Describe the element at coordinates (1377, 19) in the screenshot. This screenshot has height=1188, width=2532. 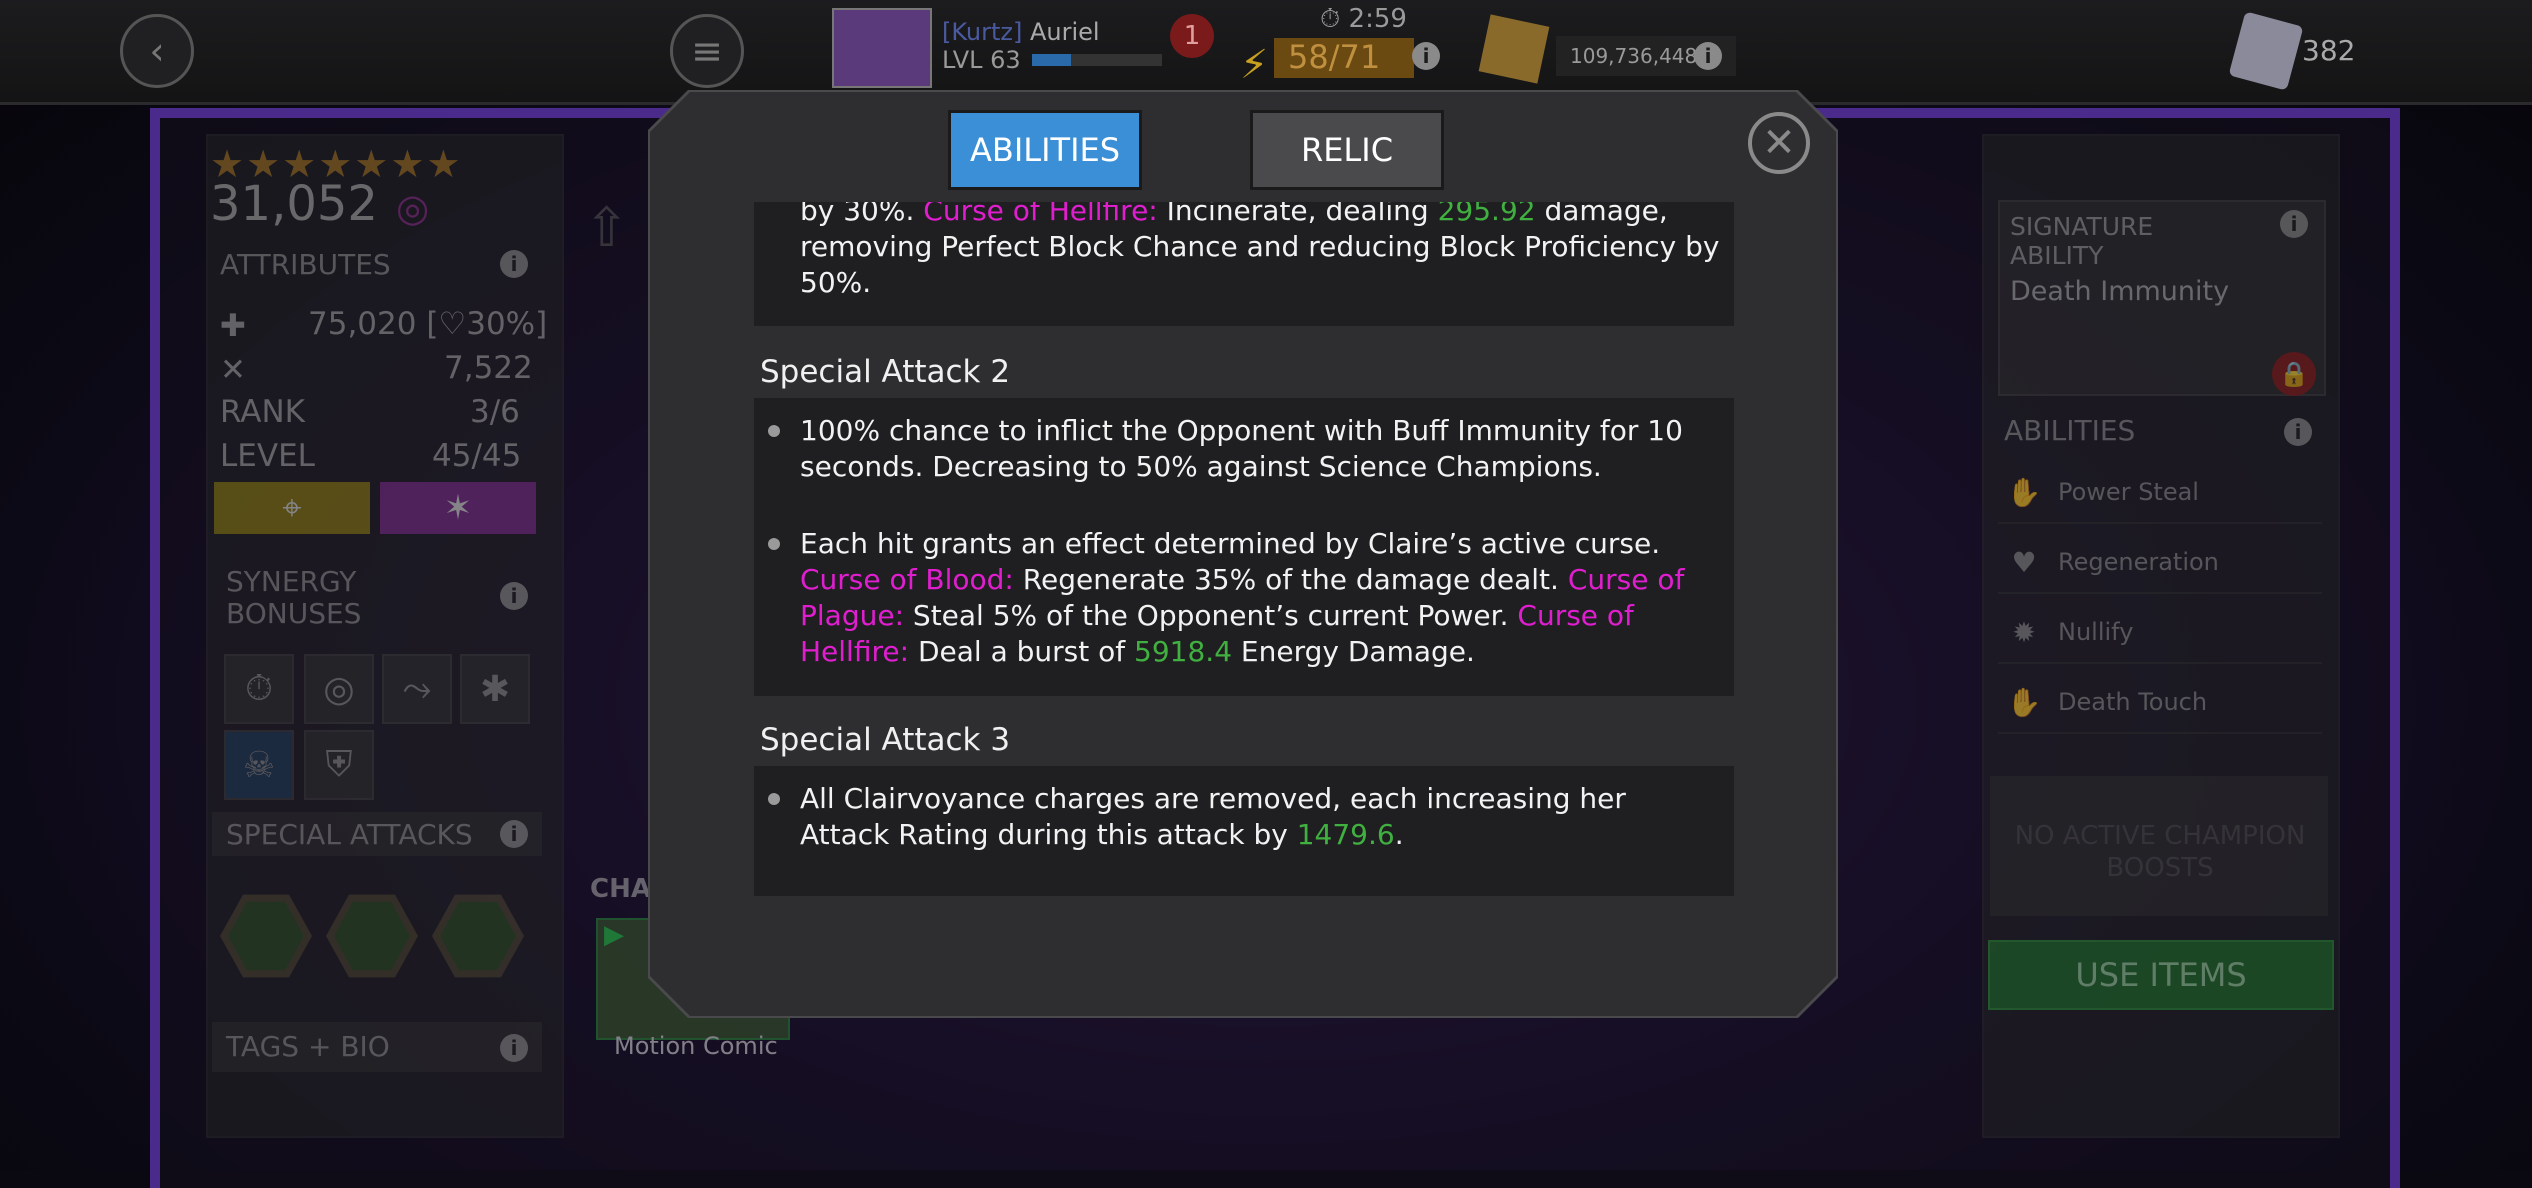
I see `energy-timer: 2:59` at that location.